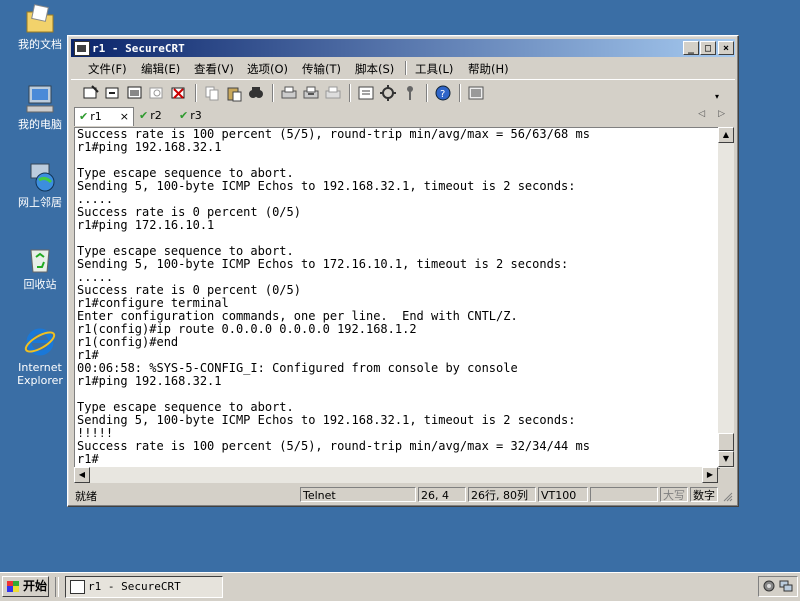 The image size is (800, 601). What do you see at coordinates (704, 494) in the screenshot?
I see `status-num-lock: 数字` at bounding box center [704, 494].